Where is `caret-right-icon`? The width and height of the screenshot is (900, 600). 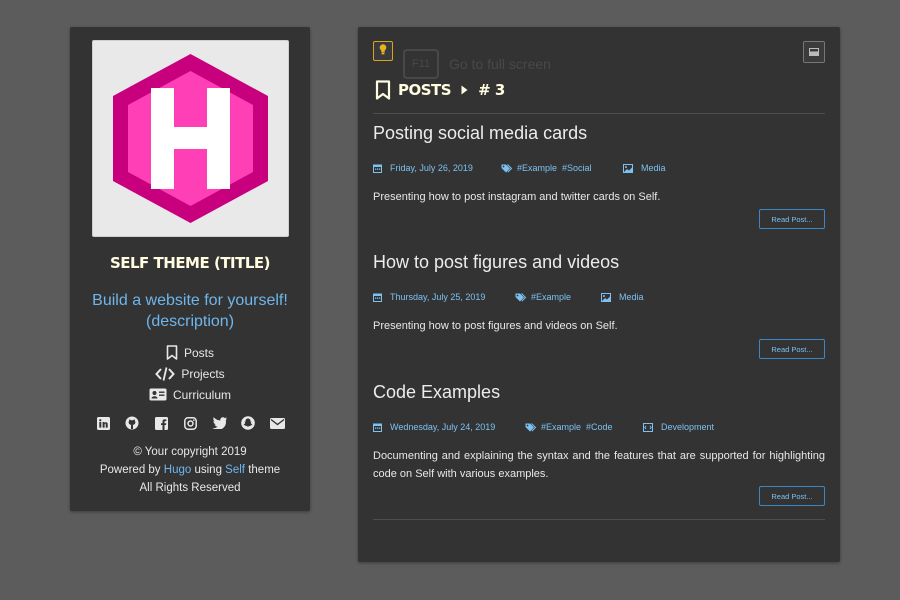 caret-right-icon is located at coordinates (464, 90).